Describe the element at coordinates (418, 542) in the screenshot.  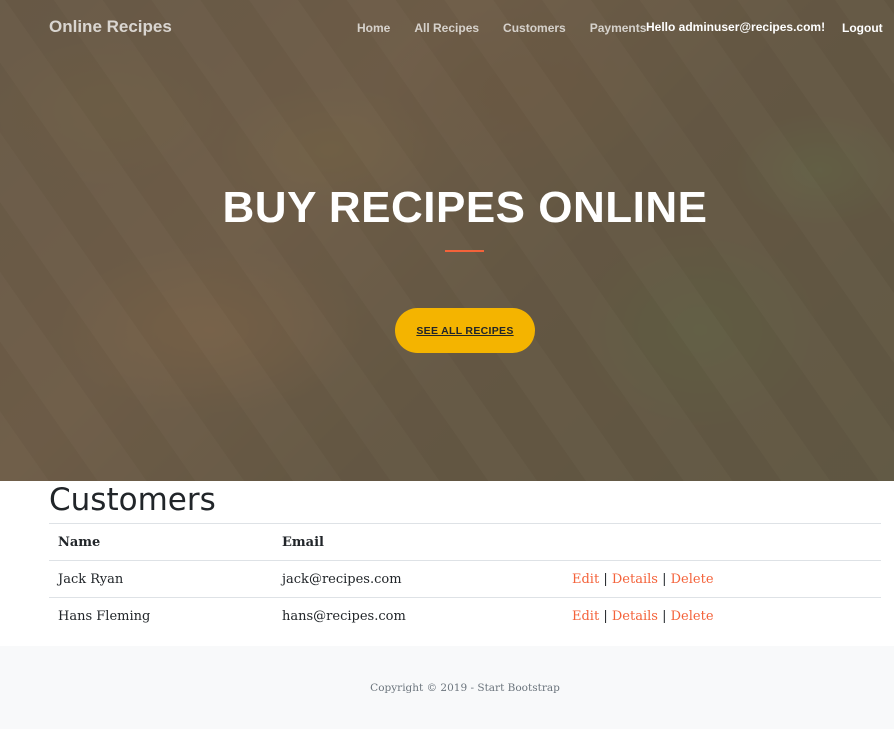
I see `column-header-email: Email` at that location.